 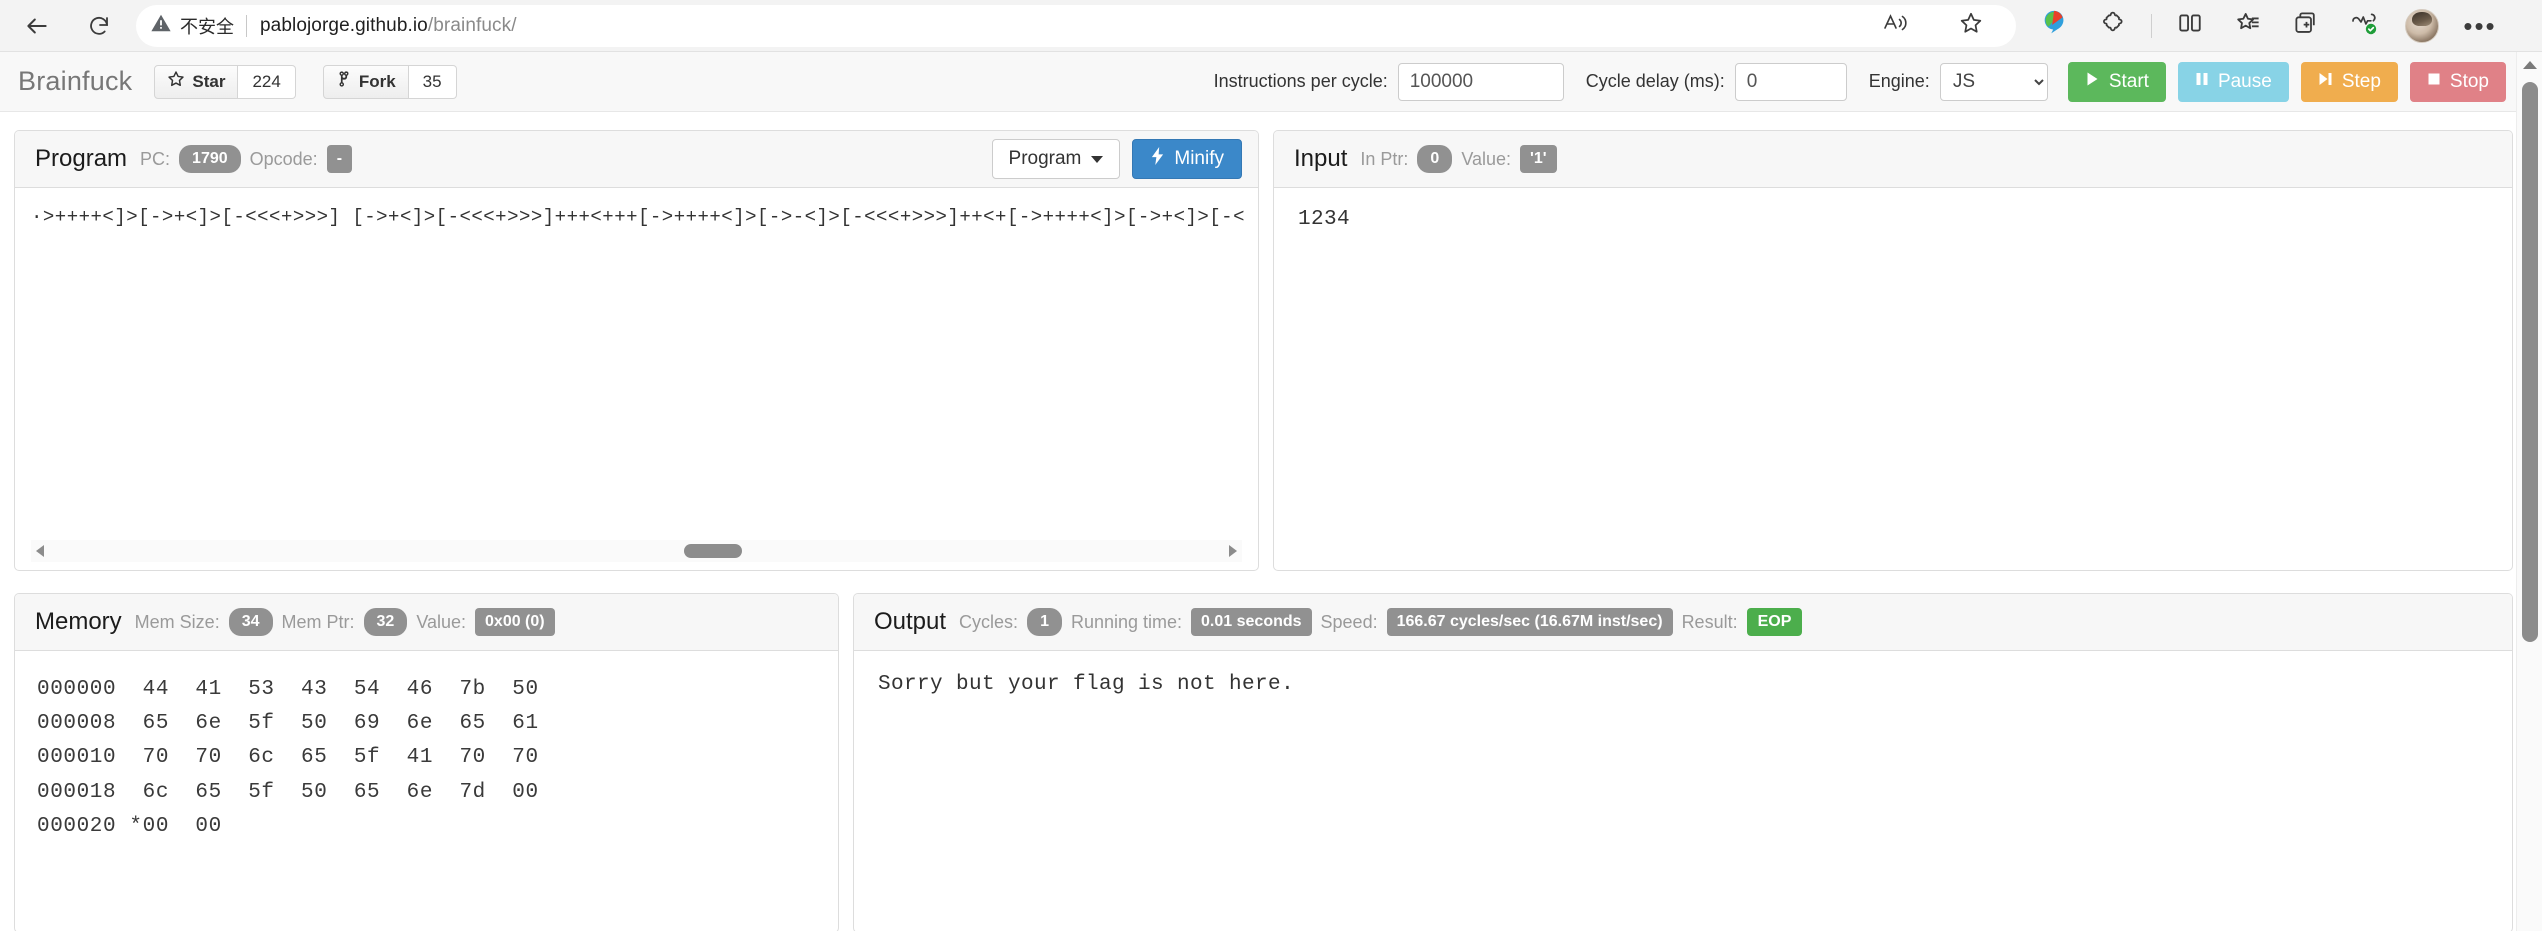 I want to click on scroll-up-button, so click(x=2529, y=65).